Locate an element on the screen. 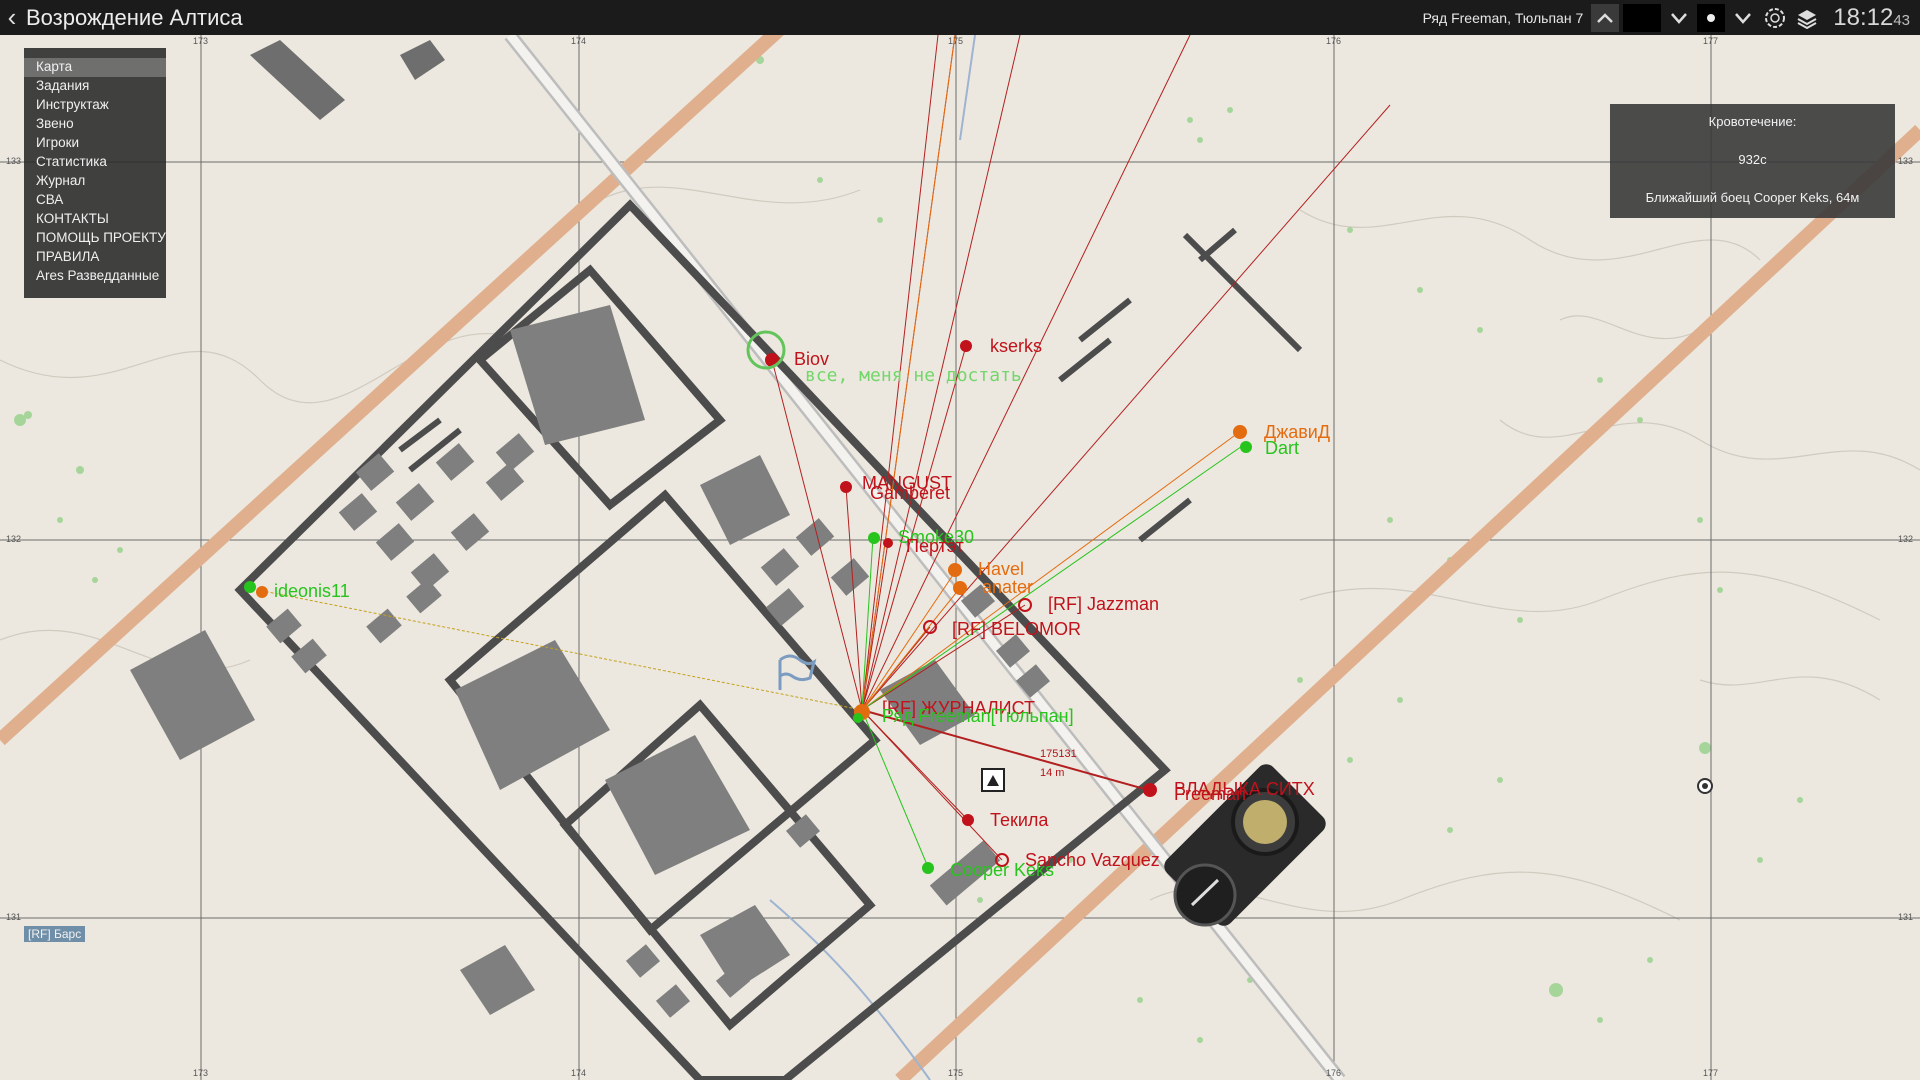 This screenshot has width=1920, height=1080. marker-label-mangust2: Gamberet is located at coordinates (910, 493).